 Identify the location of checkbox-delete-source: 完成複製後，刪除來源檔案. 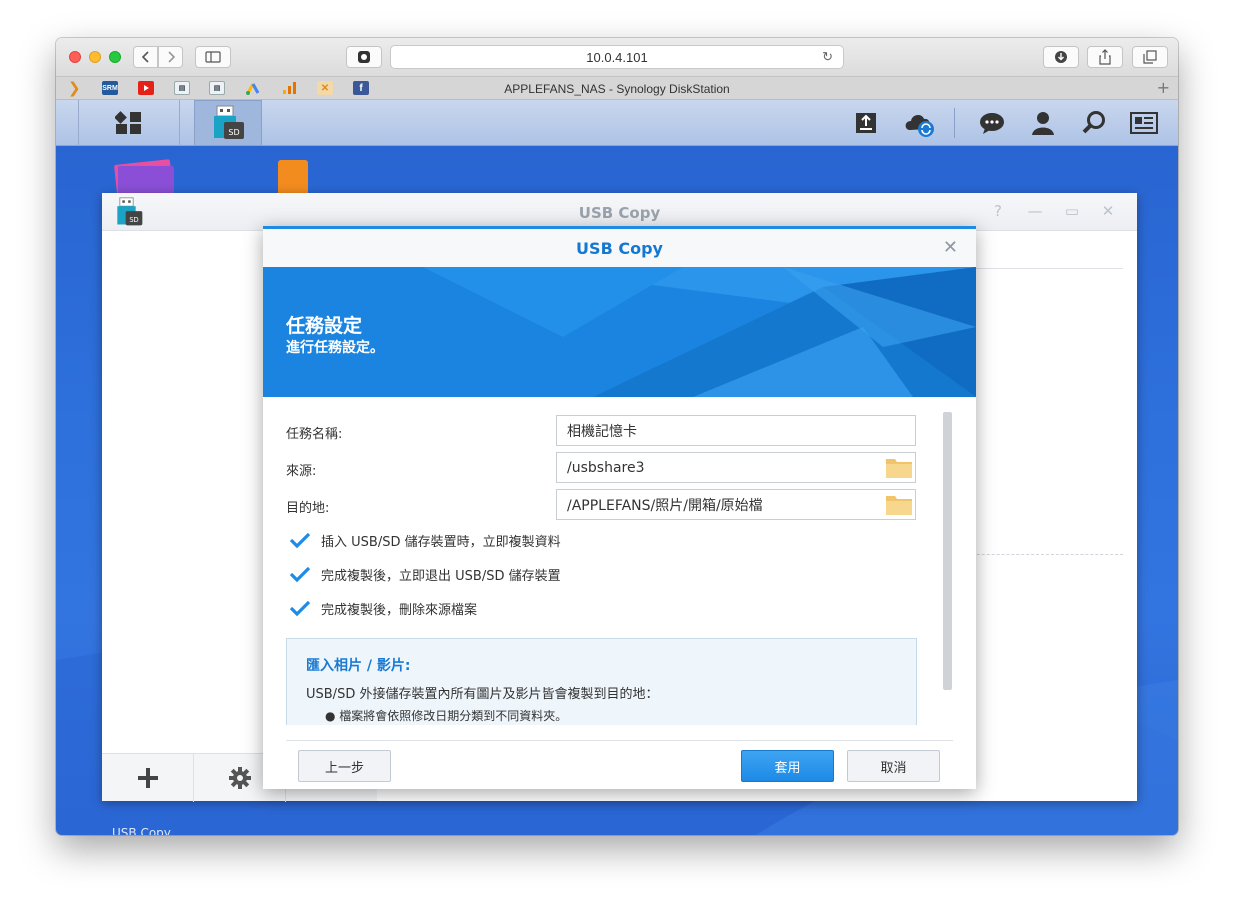
(383, 608).